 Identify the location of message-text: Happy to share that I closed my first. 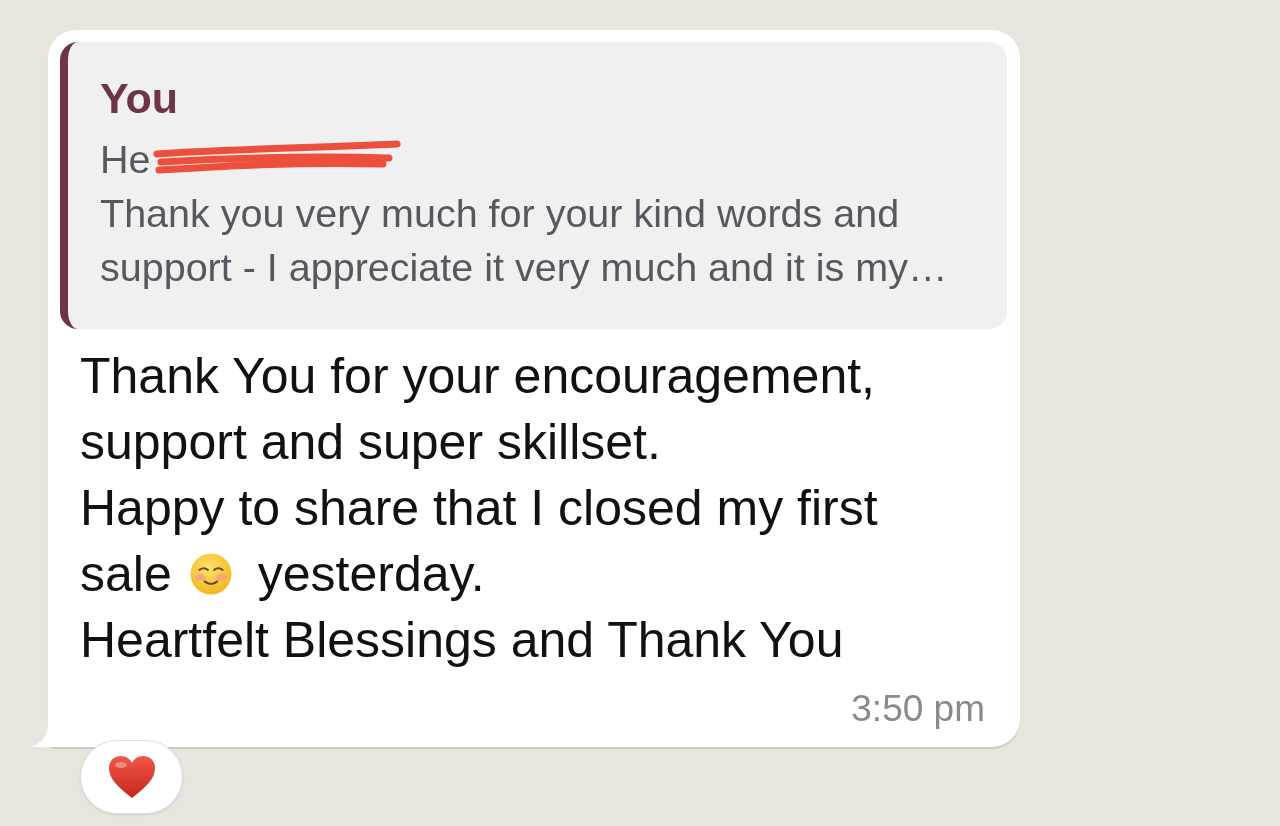
(479, 508).